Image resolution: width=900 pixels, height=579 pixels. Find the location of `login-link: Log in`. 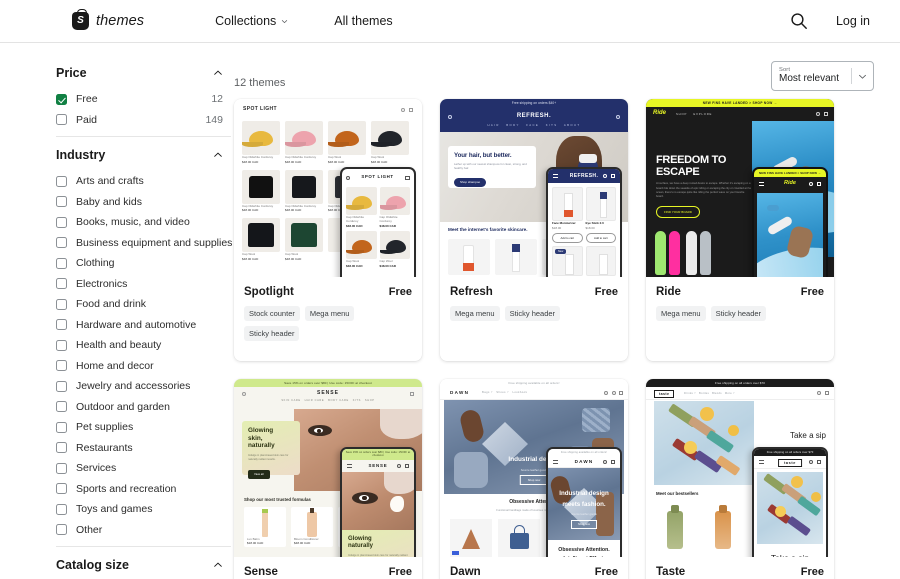

login-link: Log in is located at coordinates (853, 21).